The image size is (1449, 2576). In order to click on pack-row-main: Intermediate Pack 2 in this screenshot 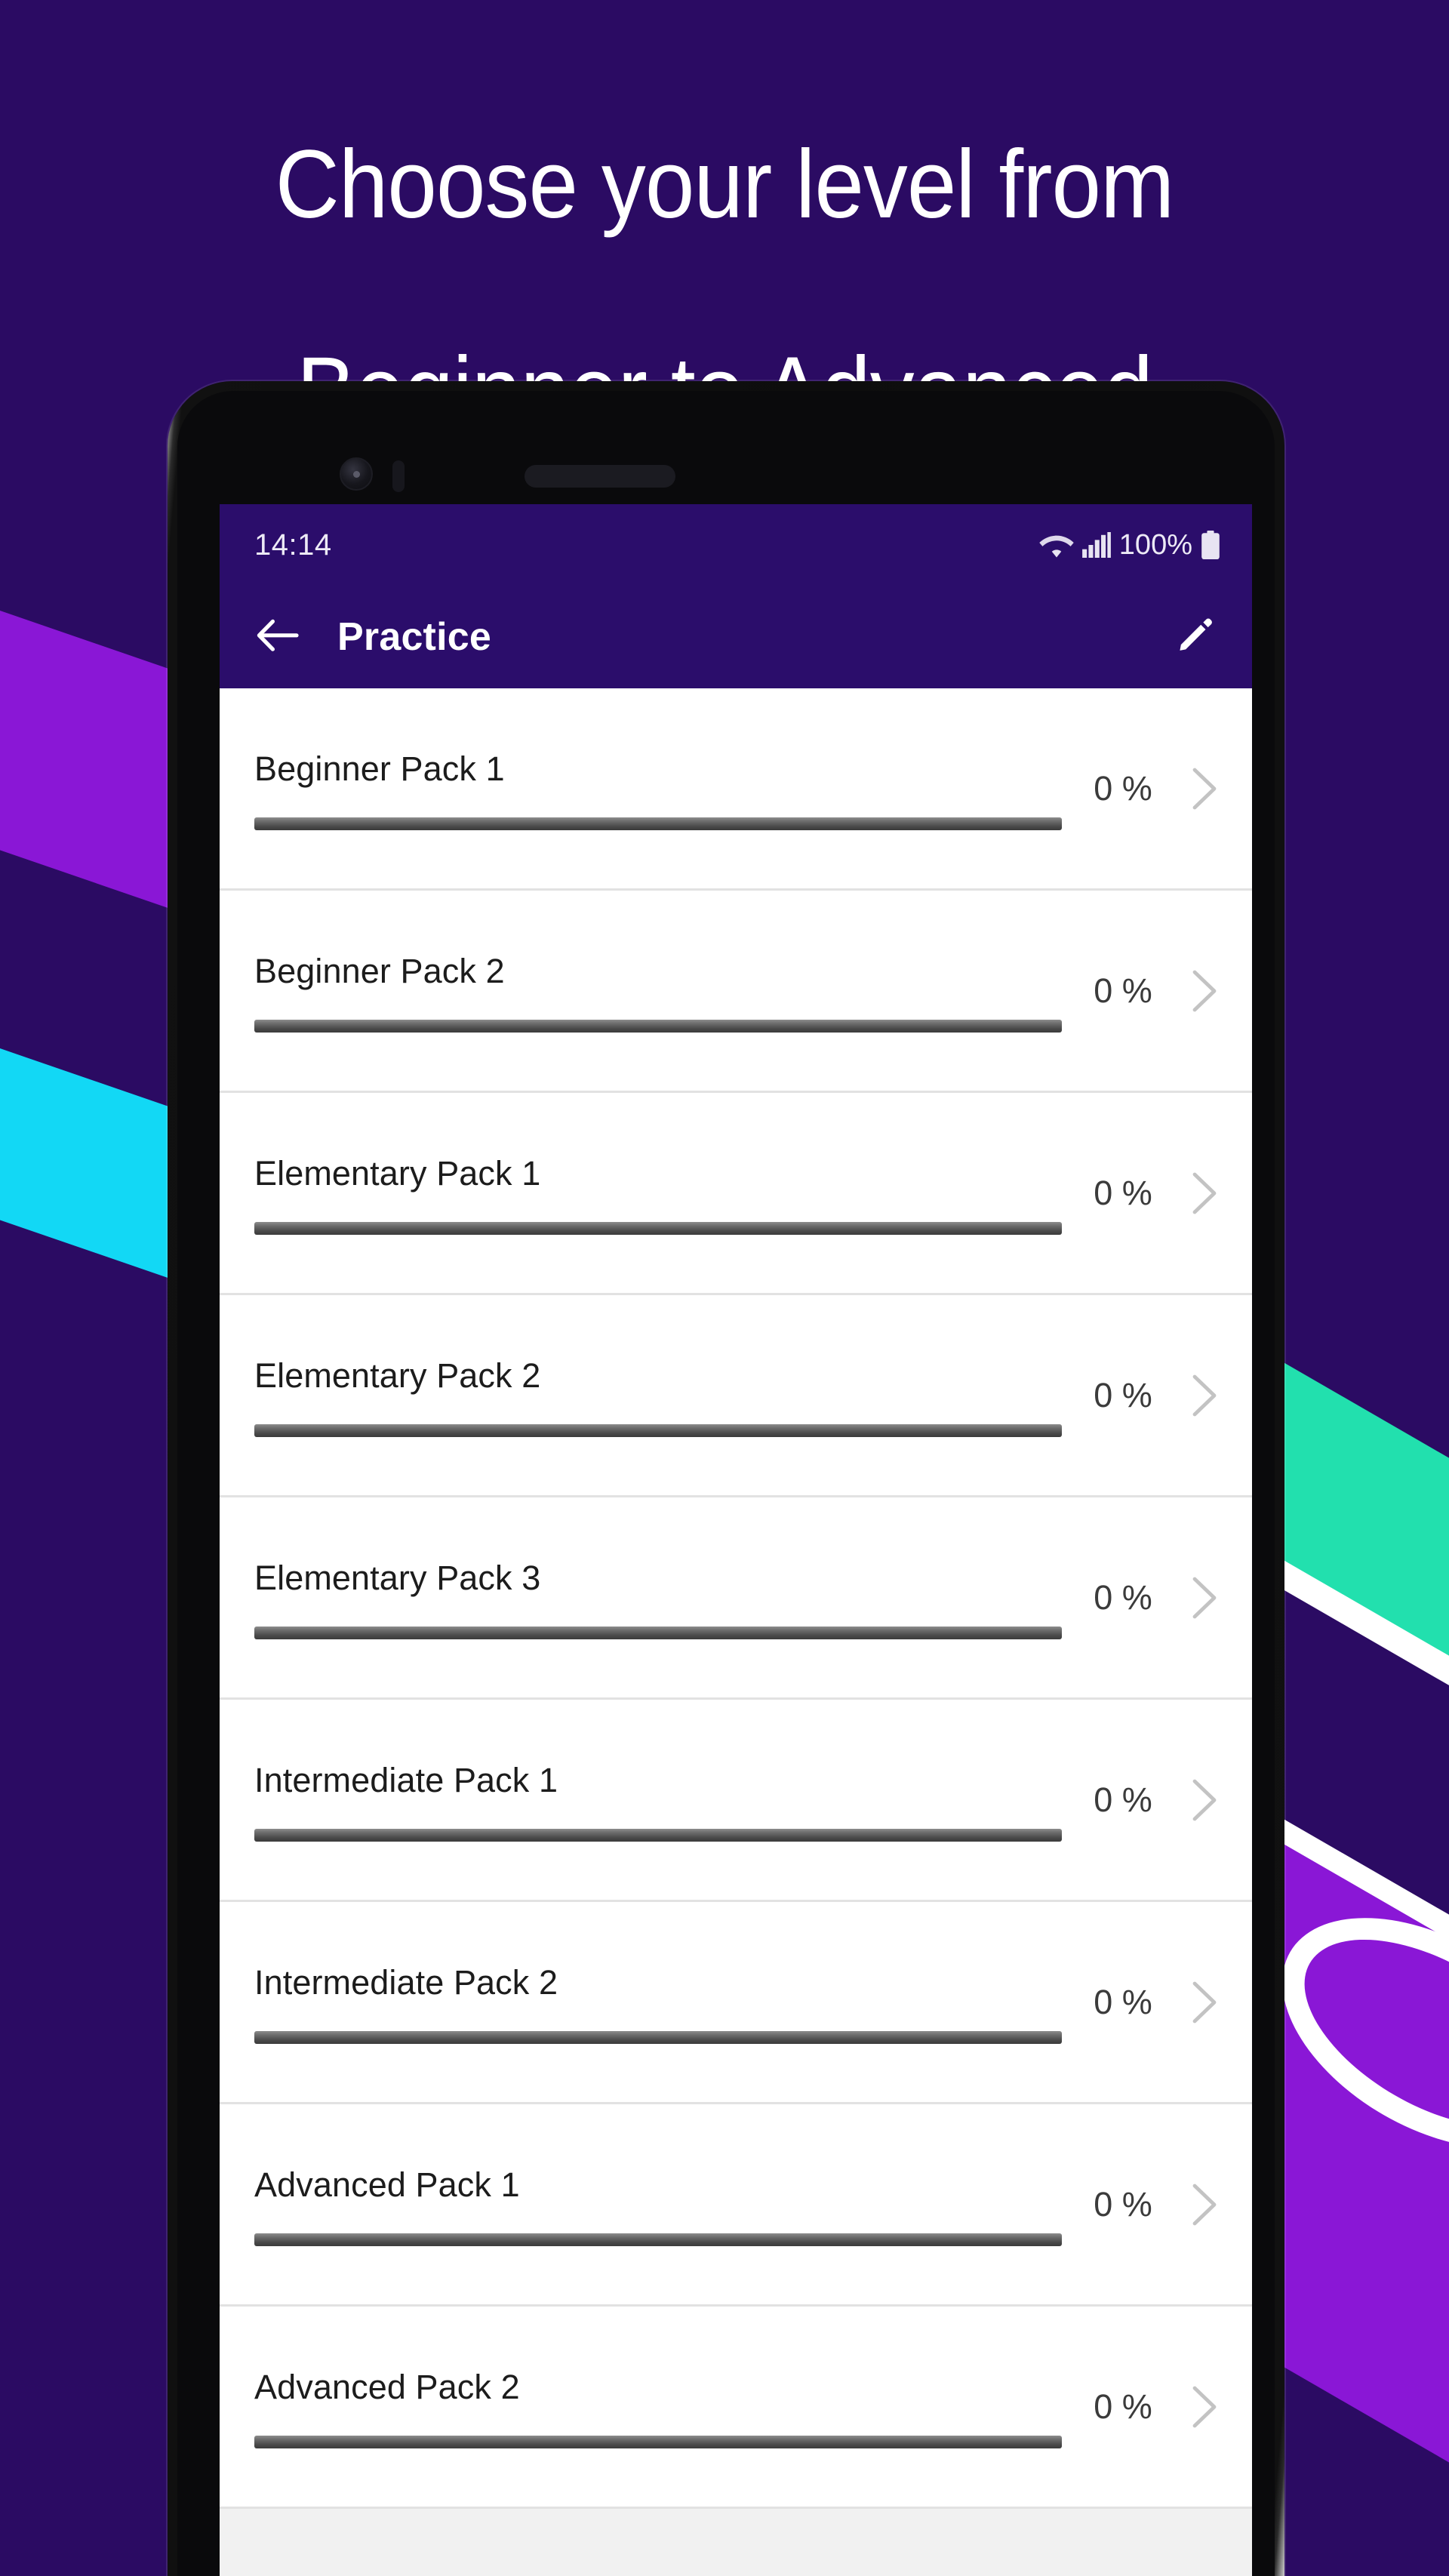, I will do `click(658, 2002)`.